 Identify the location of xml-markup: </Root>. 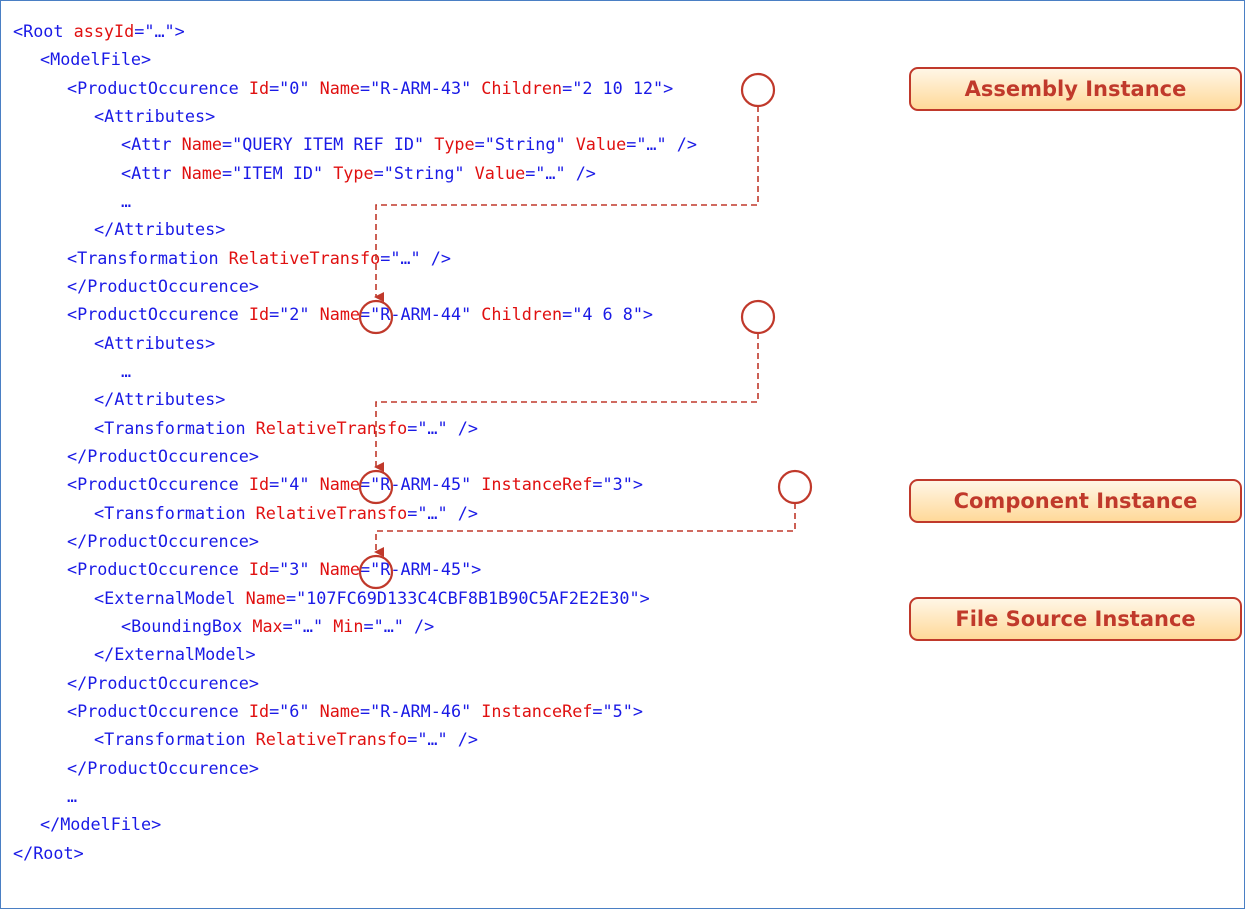
(48, 852).